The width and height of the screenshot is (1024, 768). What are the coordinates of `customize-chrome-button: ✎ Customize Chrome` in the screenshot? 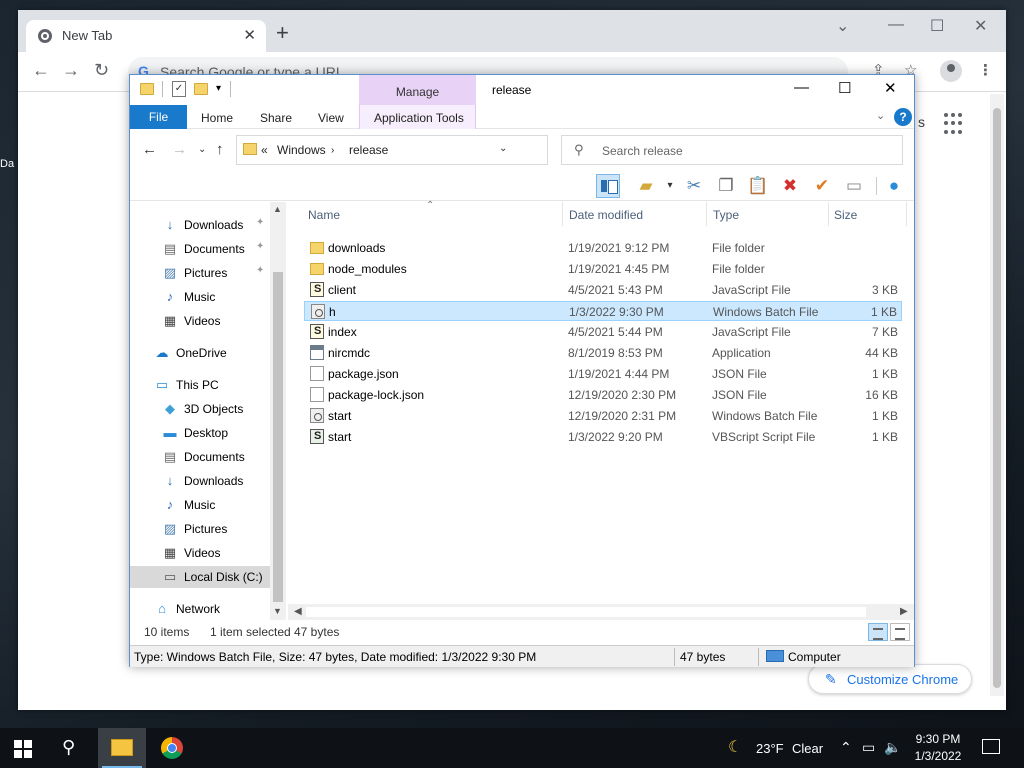 It's located at (890, 679).